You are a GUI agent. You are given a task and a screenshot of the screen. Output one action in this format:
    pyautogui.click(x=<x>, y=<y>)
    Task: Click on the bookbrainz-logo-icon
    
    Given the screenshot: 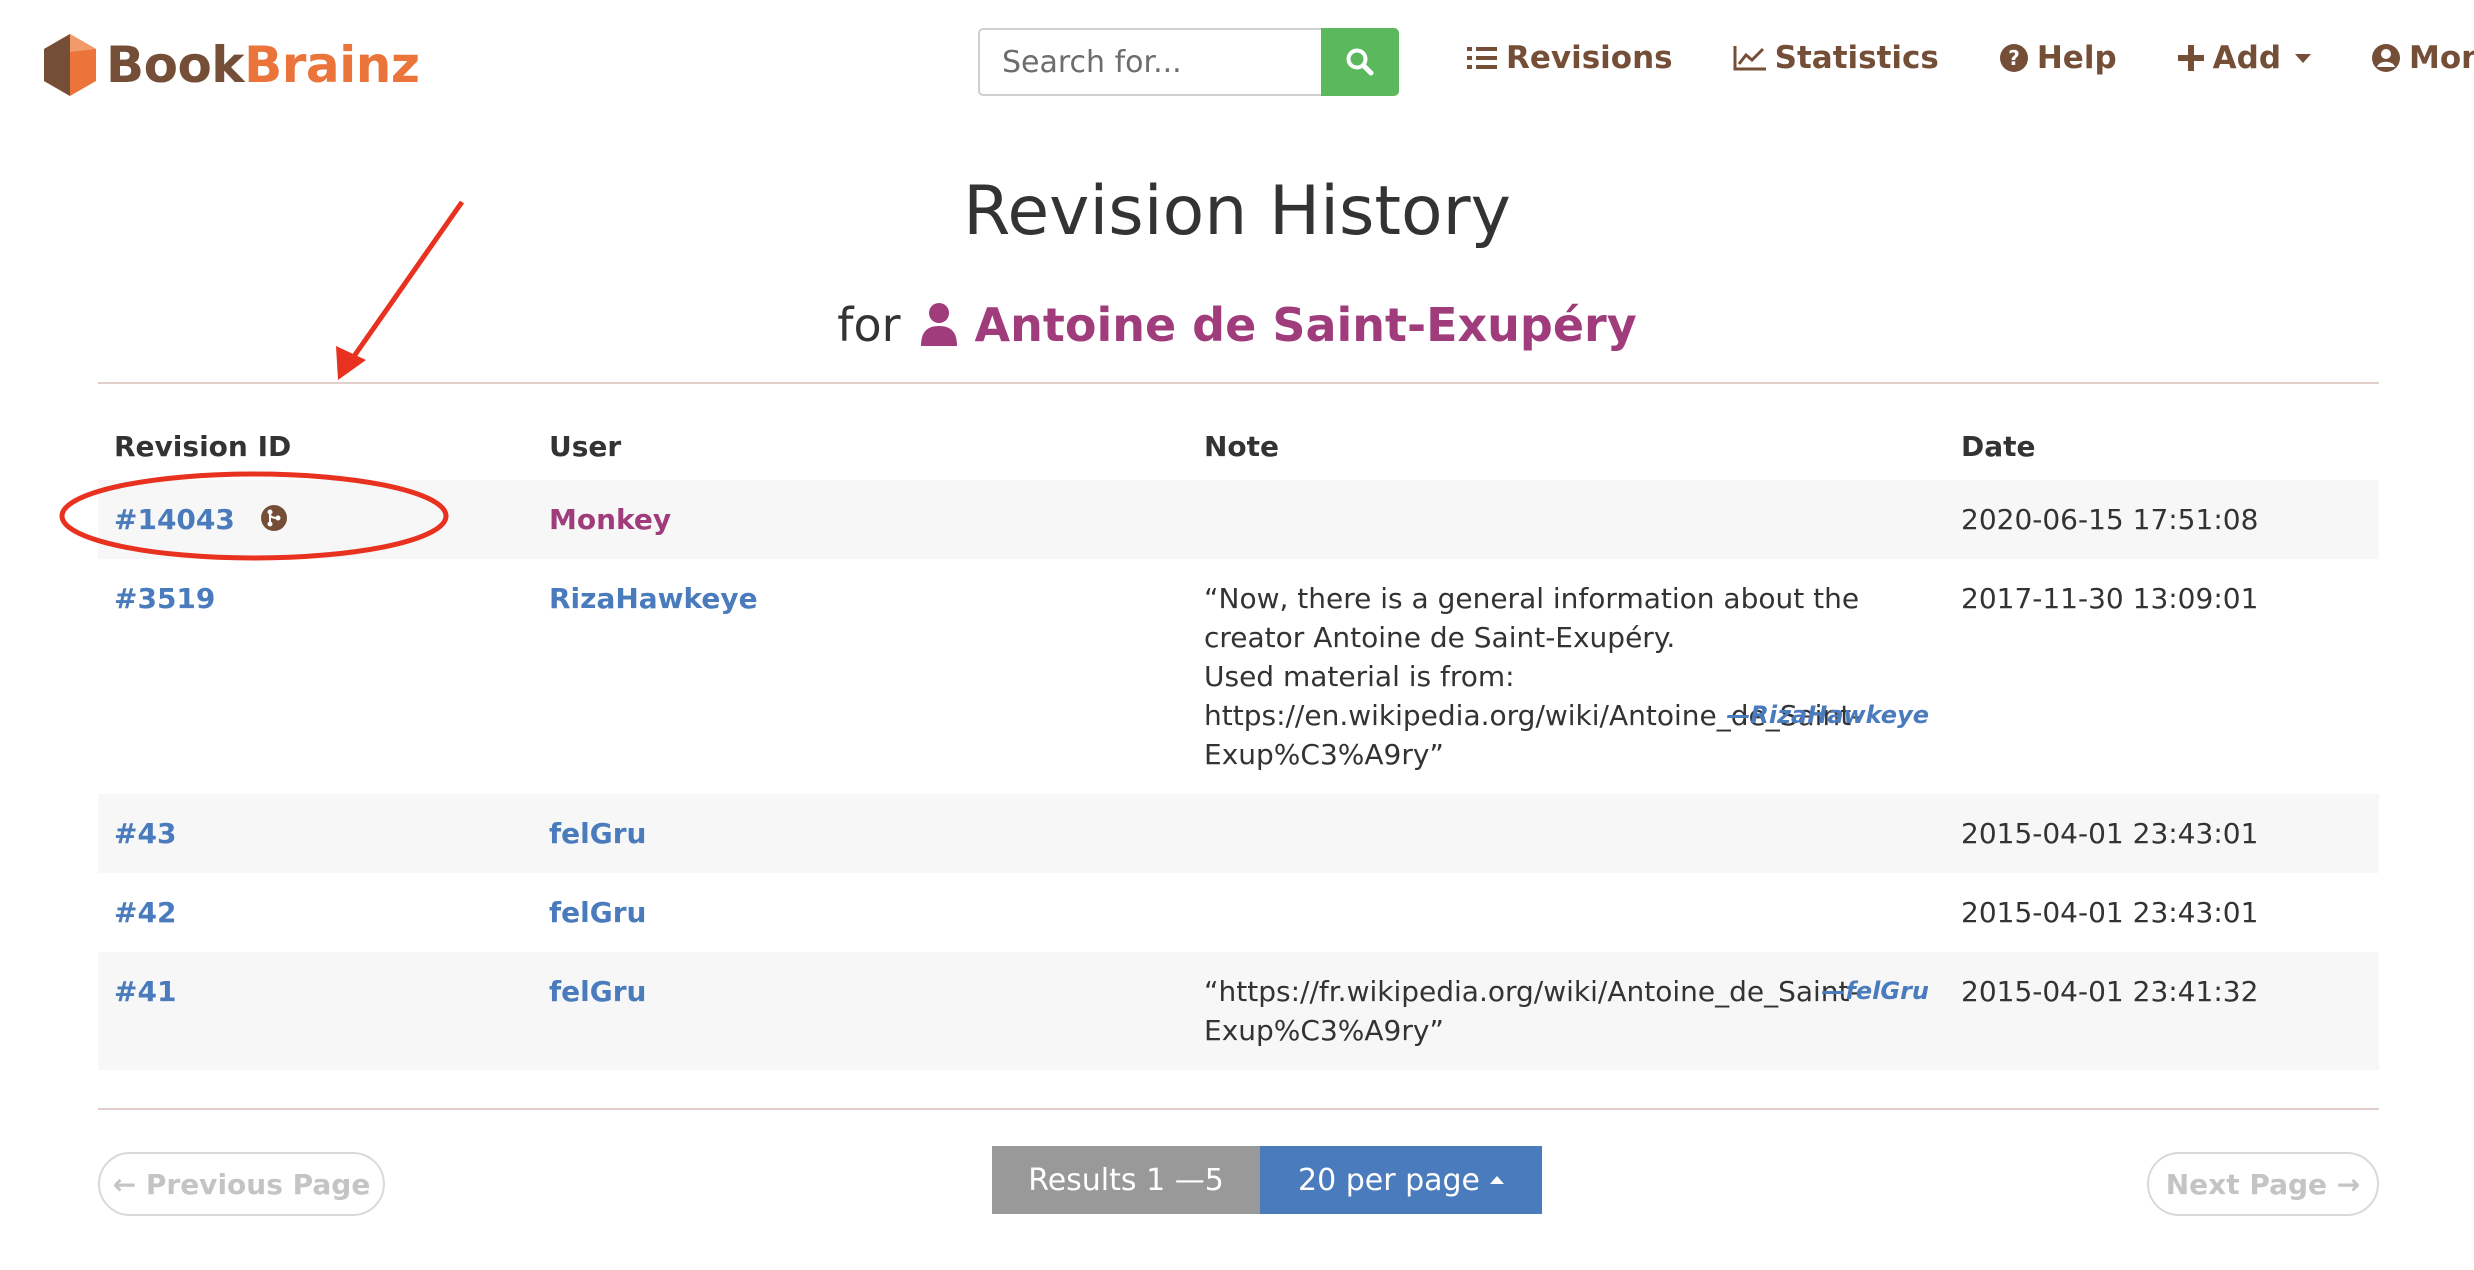 What is the action you would take?
    pyautogui.click(x=70, y=65)
    